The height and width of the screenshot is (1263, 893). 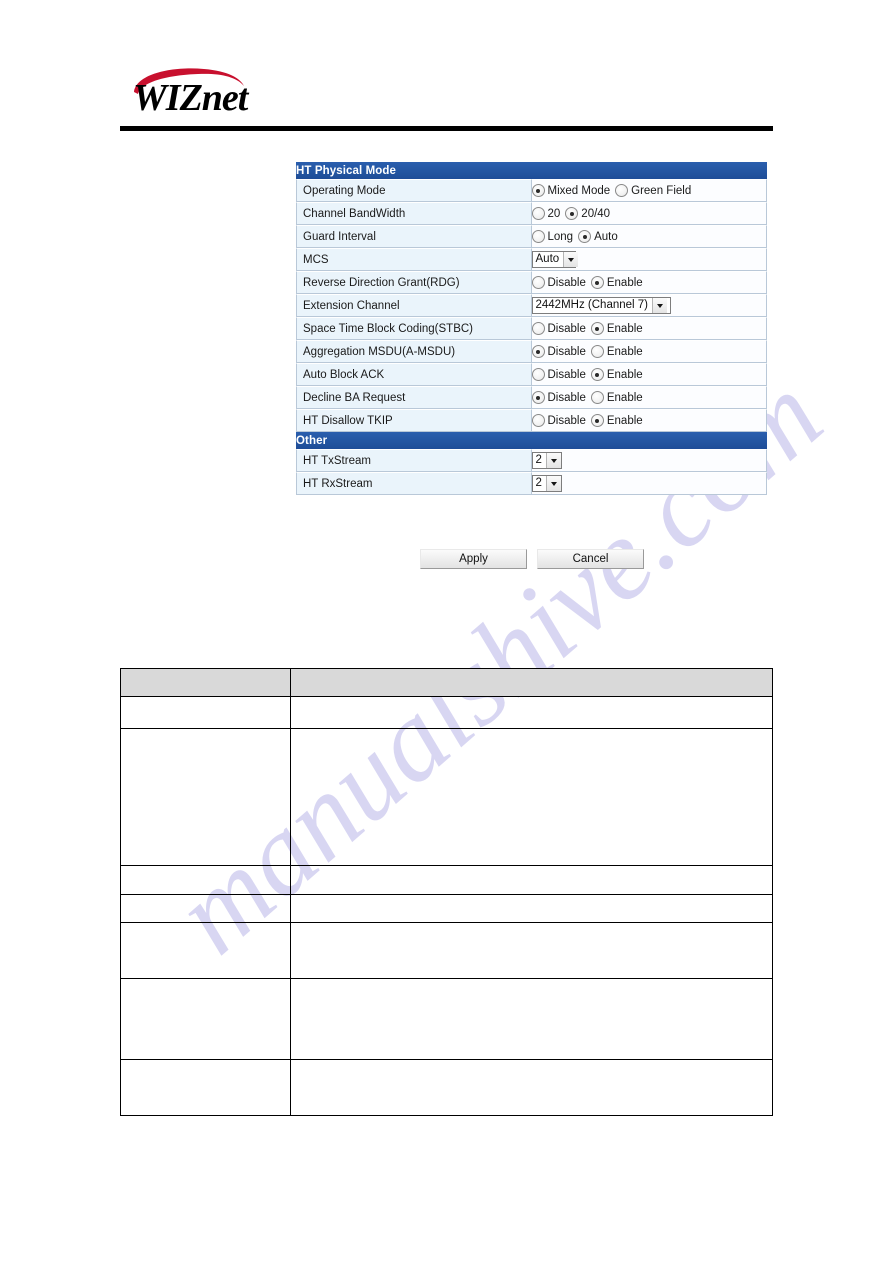 What do you see at coordinates (531, 440) in the screenshot?
I see `section-header-other: Other` at bounding box center [531, 440].